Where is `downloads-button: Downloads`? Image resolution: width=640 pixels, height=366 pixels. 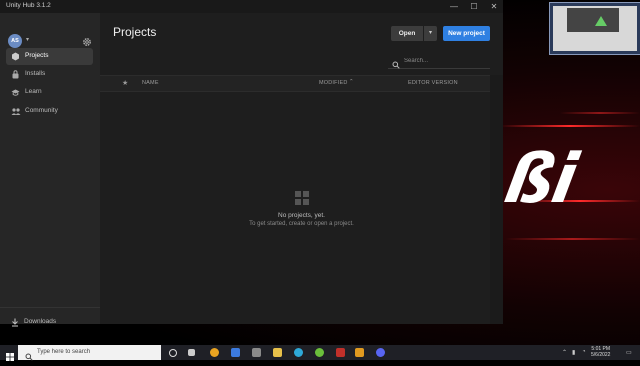 downloads-button: Downloads is located at coordinates (49, 322).